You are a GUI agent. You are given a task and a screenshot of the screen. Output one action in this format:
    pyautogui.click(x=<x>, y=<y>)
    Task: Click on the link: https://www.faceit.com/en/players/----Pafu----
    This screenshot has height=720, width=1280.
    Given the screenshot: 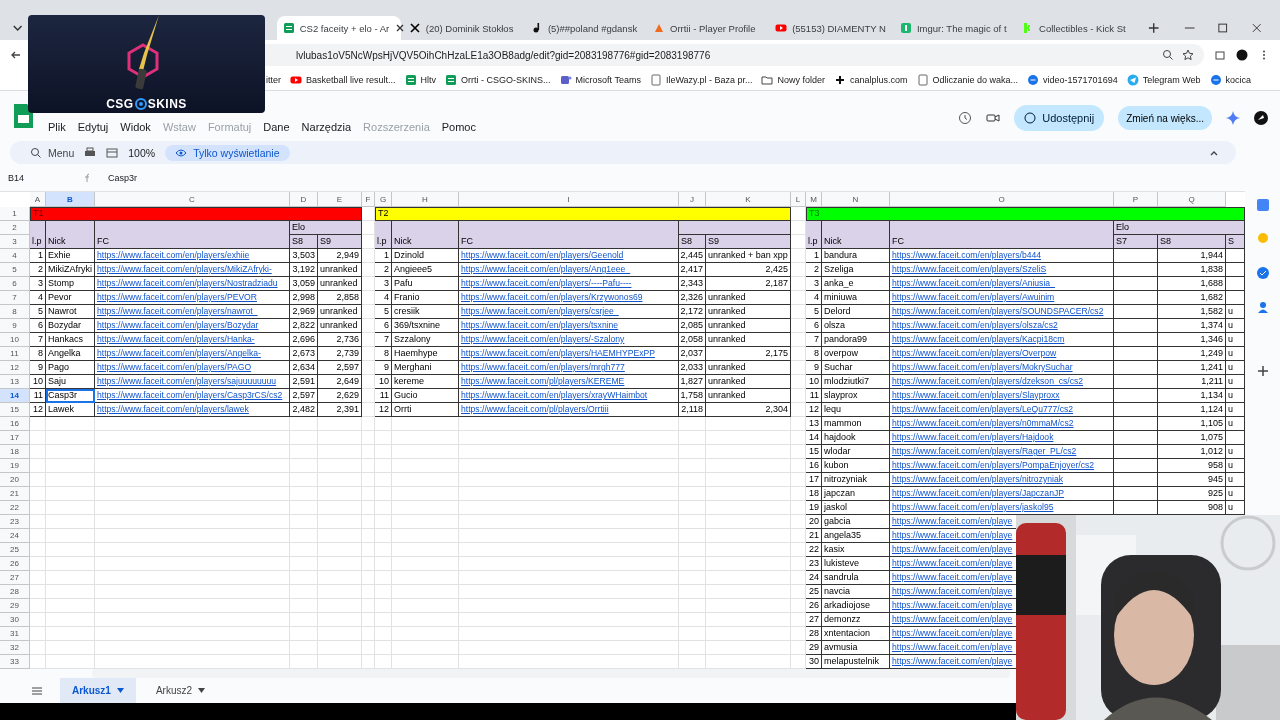 What is the action you would take?
    pyautogui.click(x=546, y=283)
    